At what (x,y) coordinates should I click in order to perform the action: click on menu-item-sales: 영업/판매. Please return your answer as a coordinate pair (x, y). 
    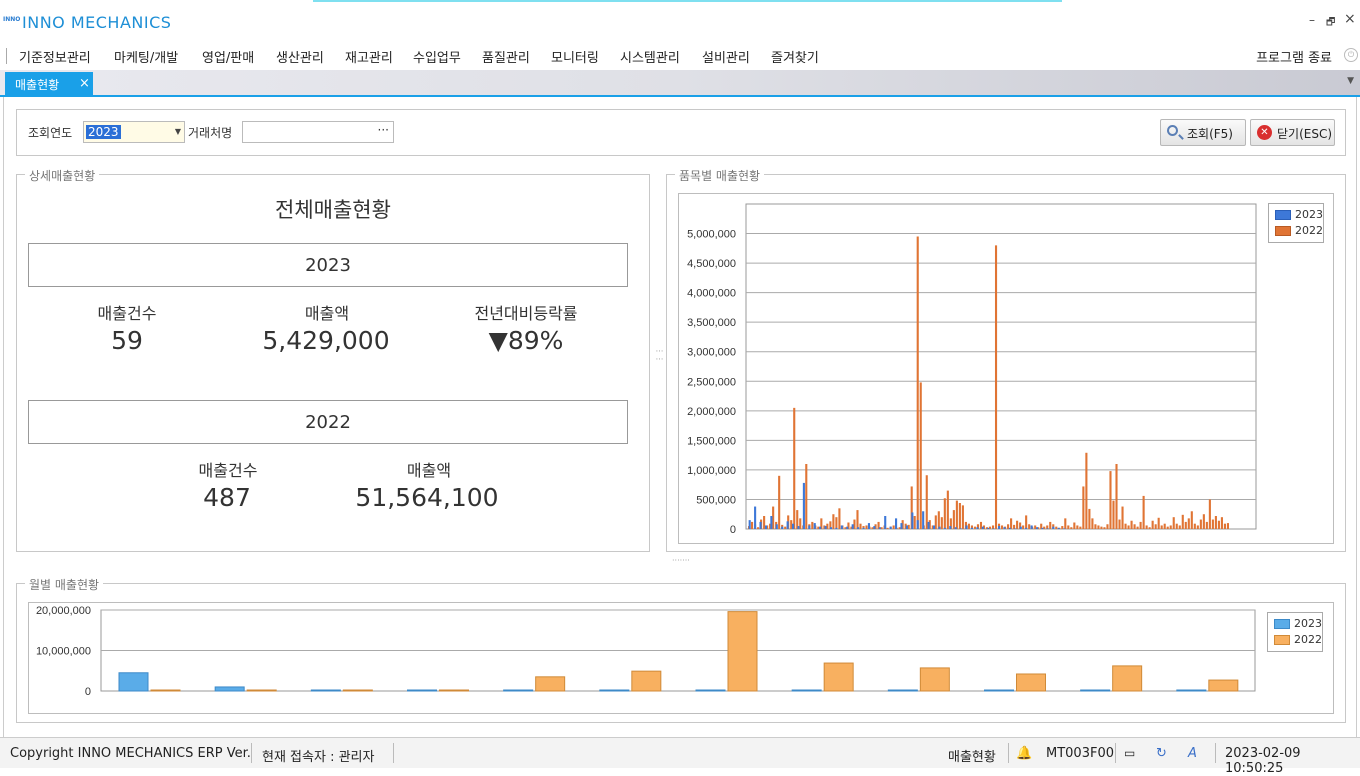
    Looking at the image, I should click on (228, 56).